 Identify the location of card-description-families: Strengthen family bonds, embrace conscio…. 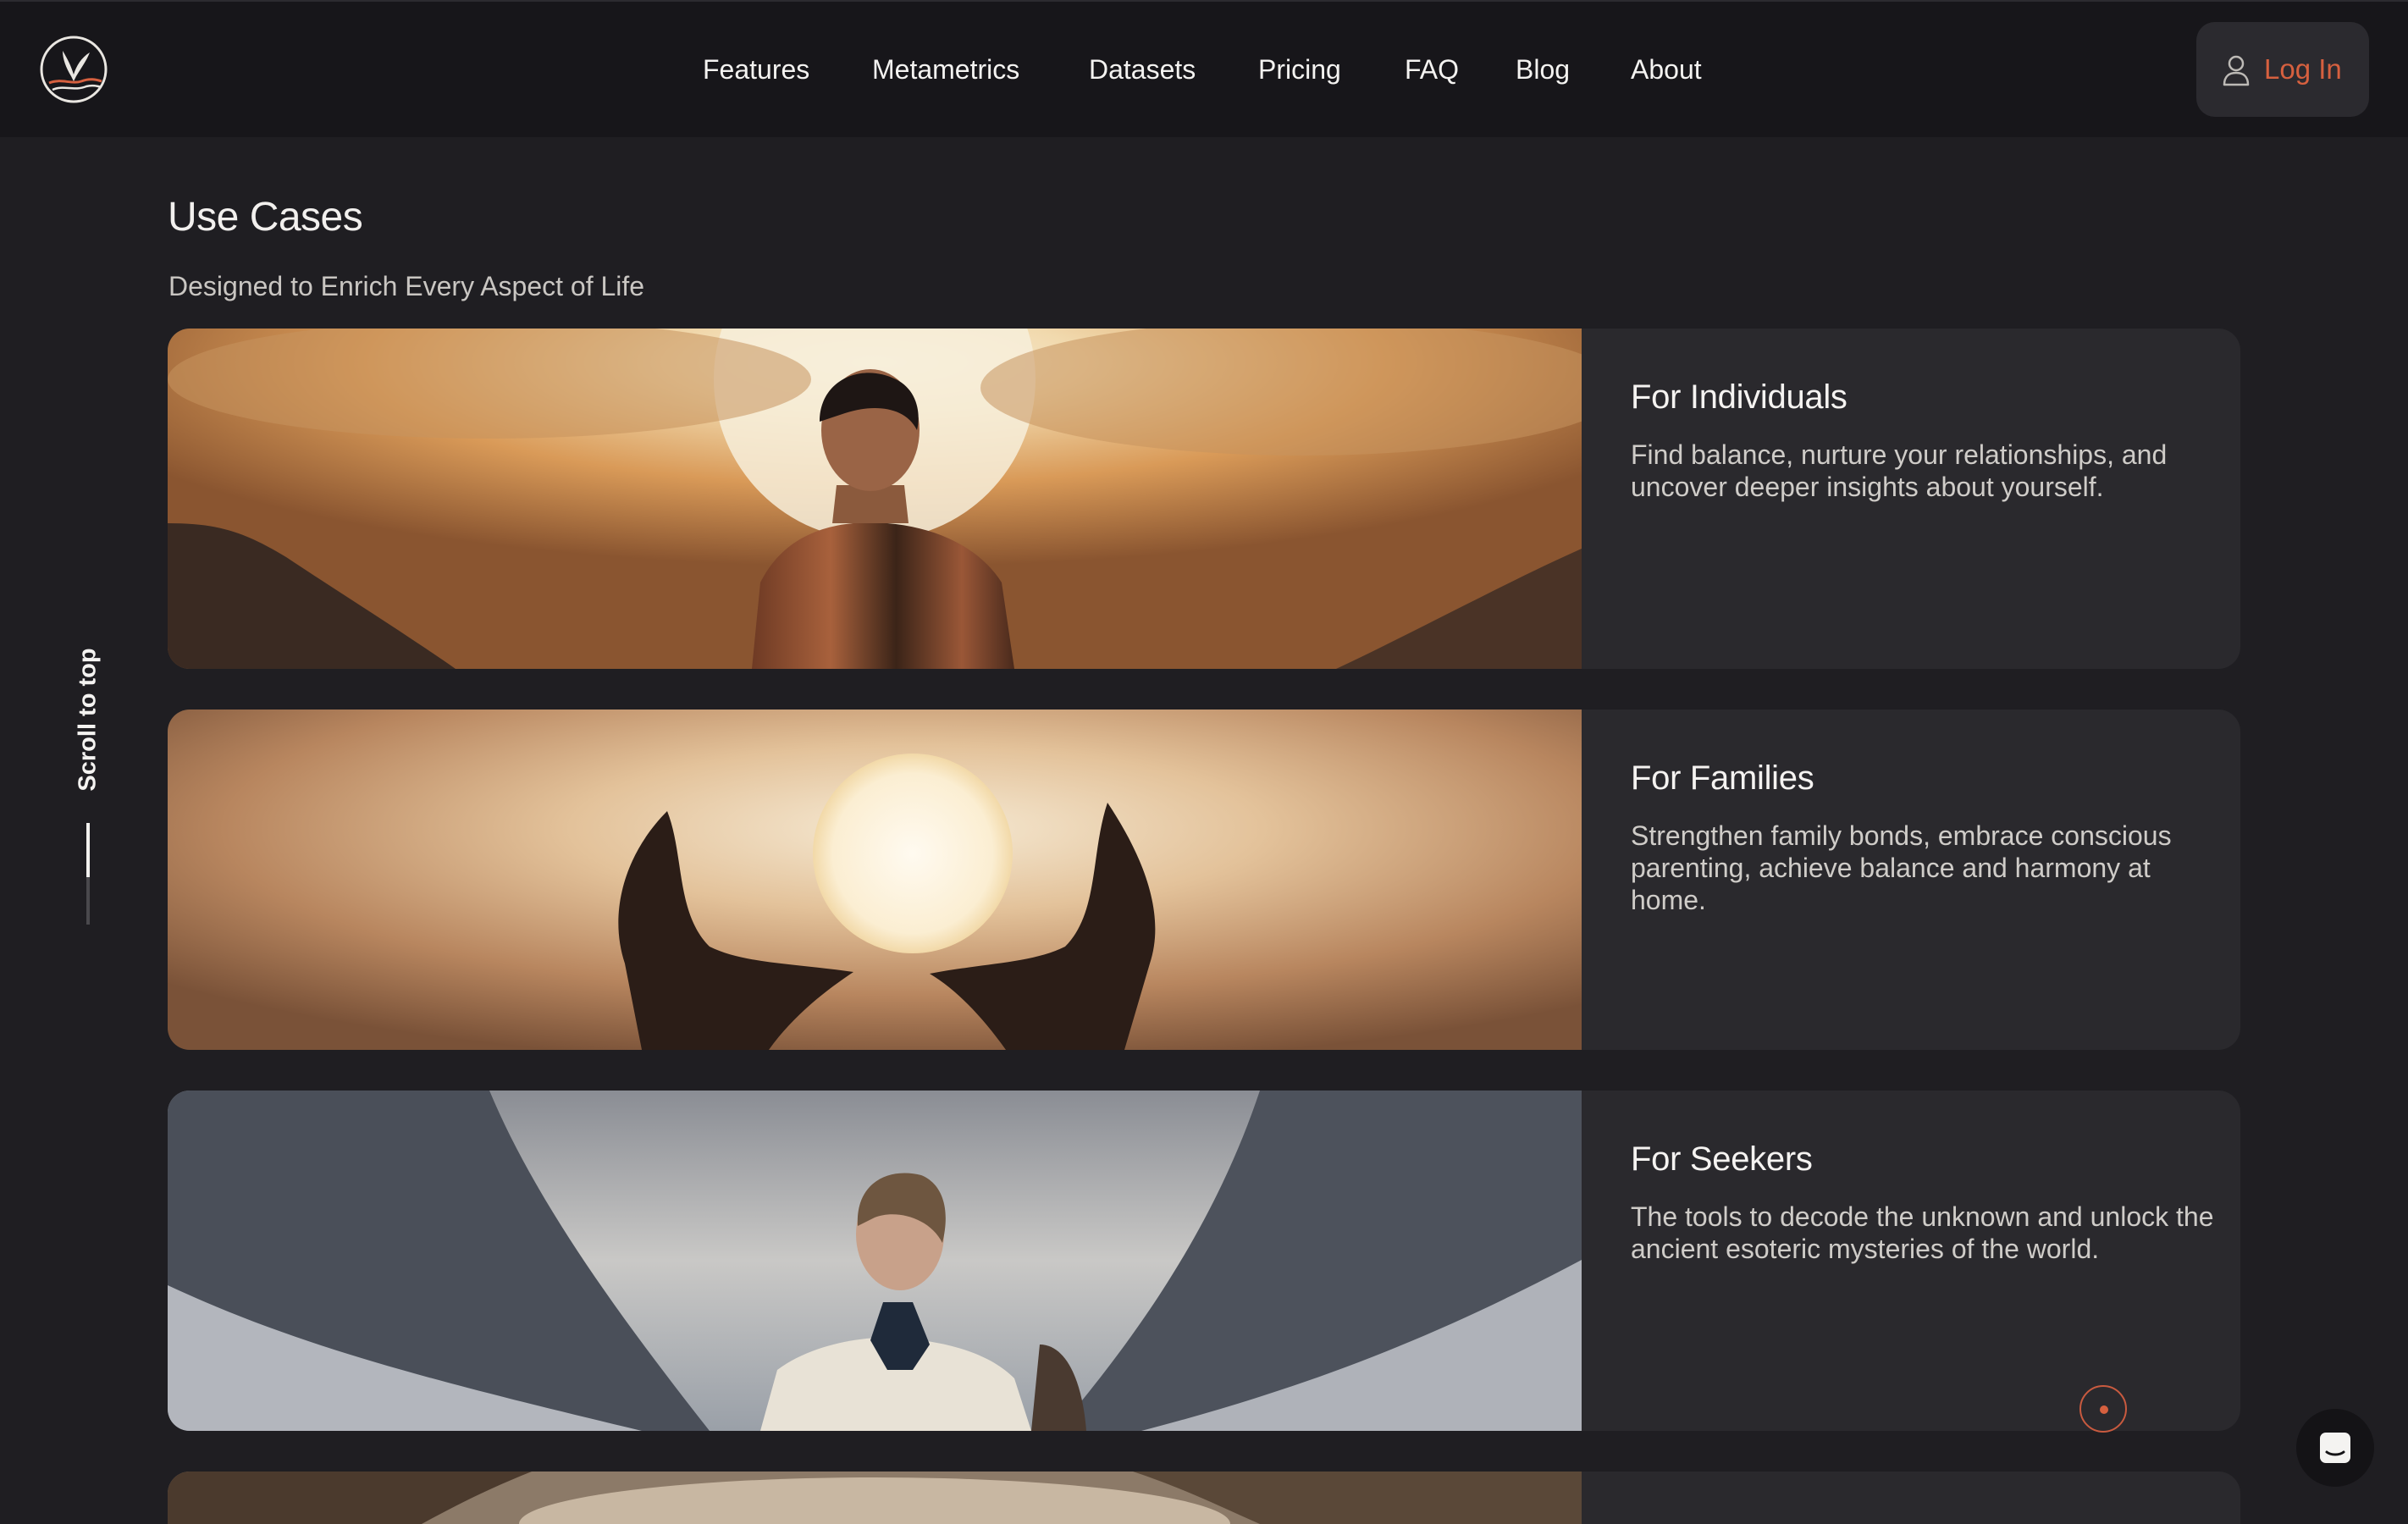
(1901, 867).